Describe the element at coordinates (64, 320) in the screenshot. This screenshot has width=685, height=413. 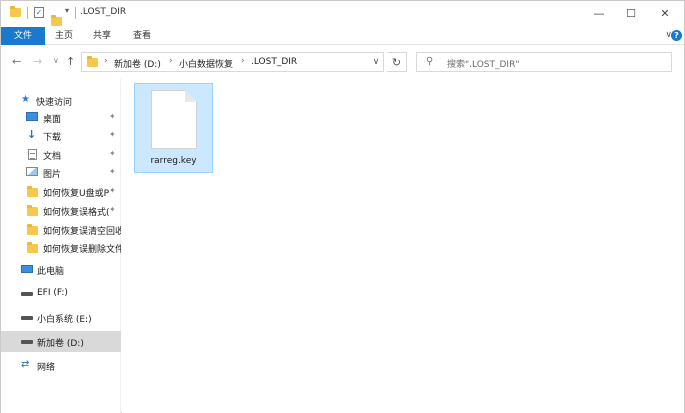
I see `sidebar-item-label: 小白系统 (E:)` at that location.